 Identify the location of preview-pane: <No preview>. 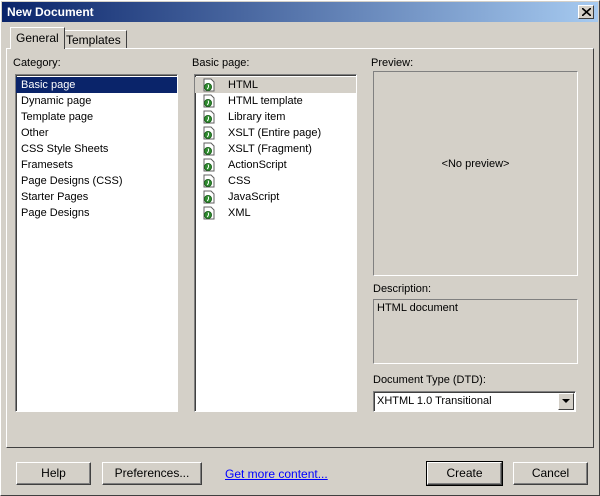
(475, 173).